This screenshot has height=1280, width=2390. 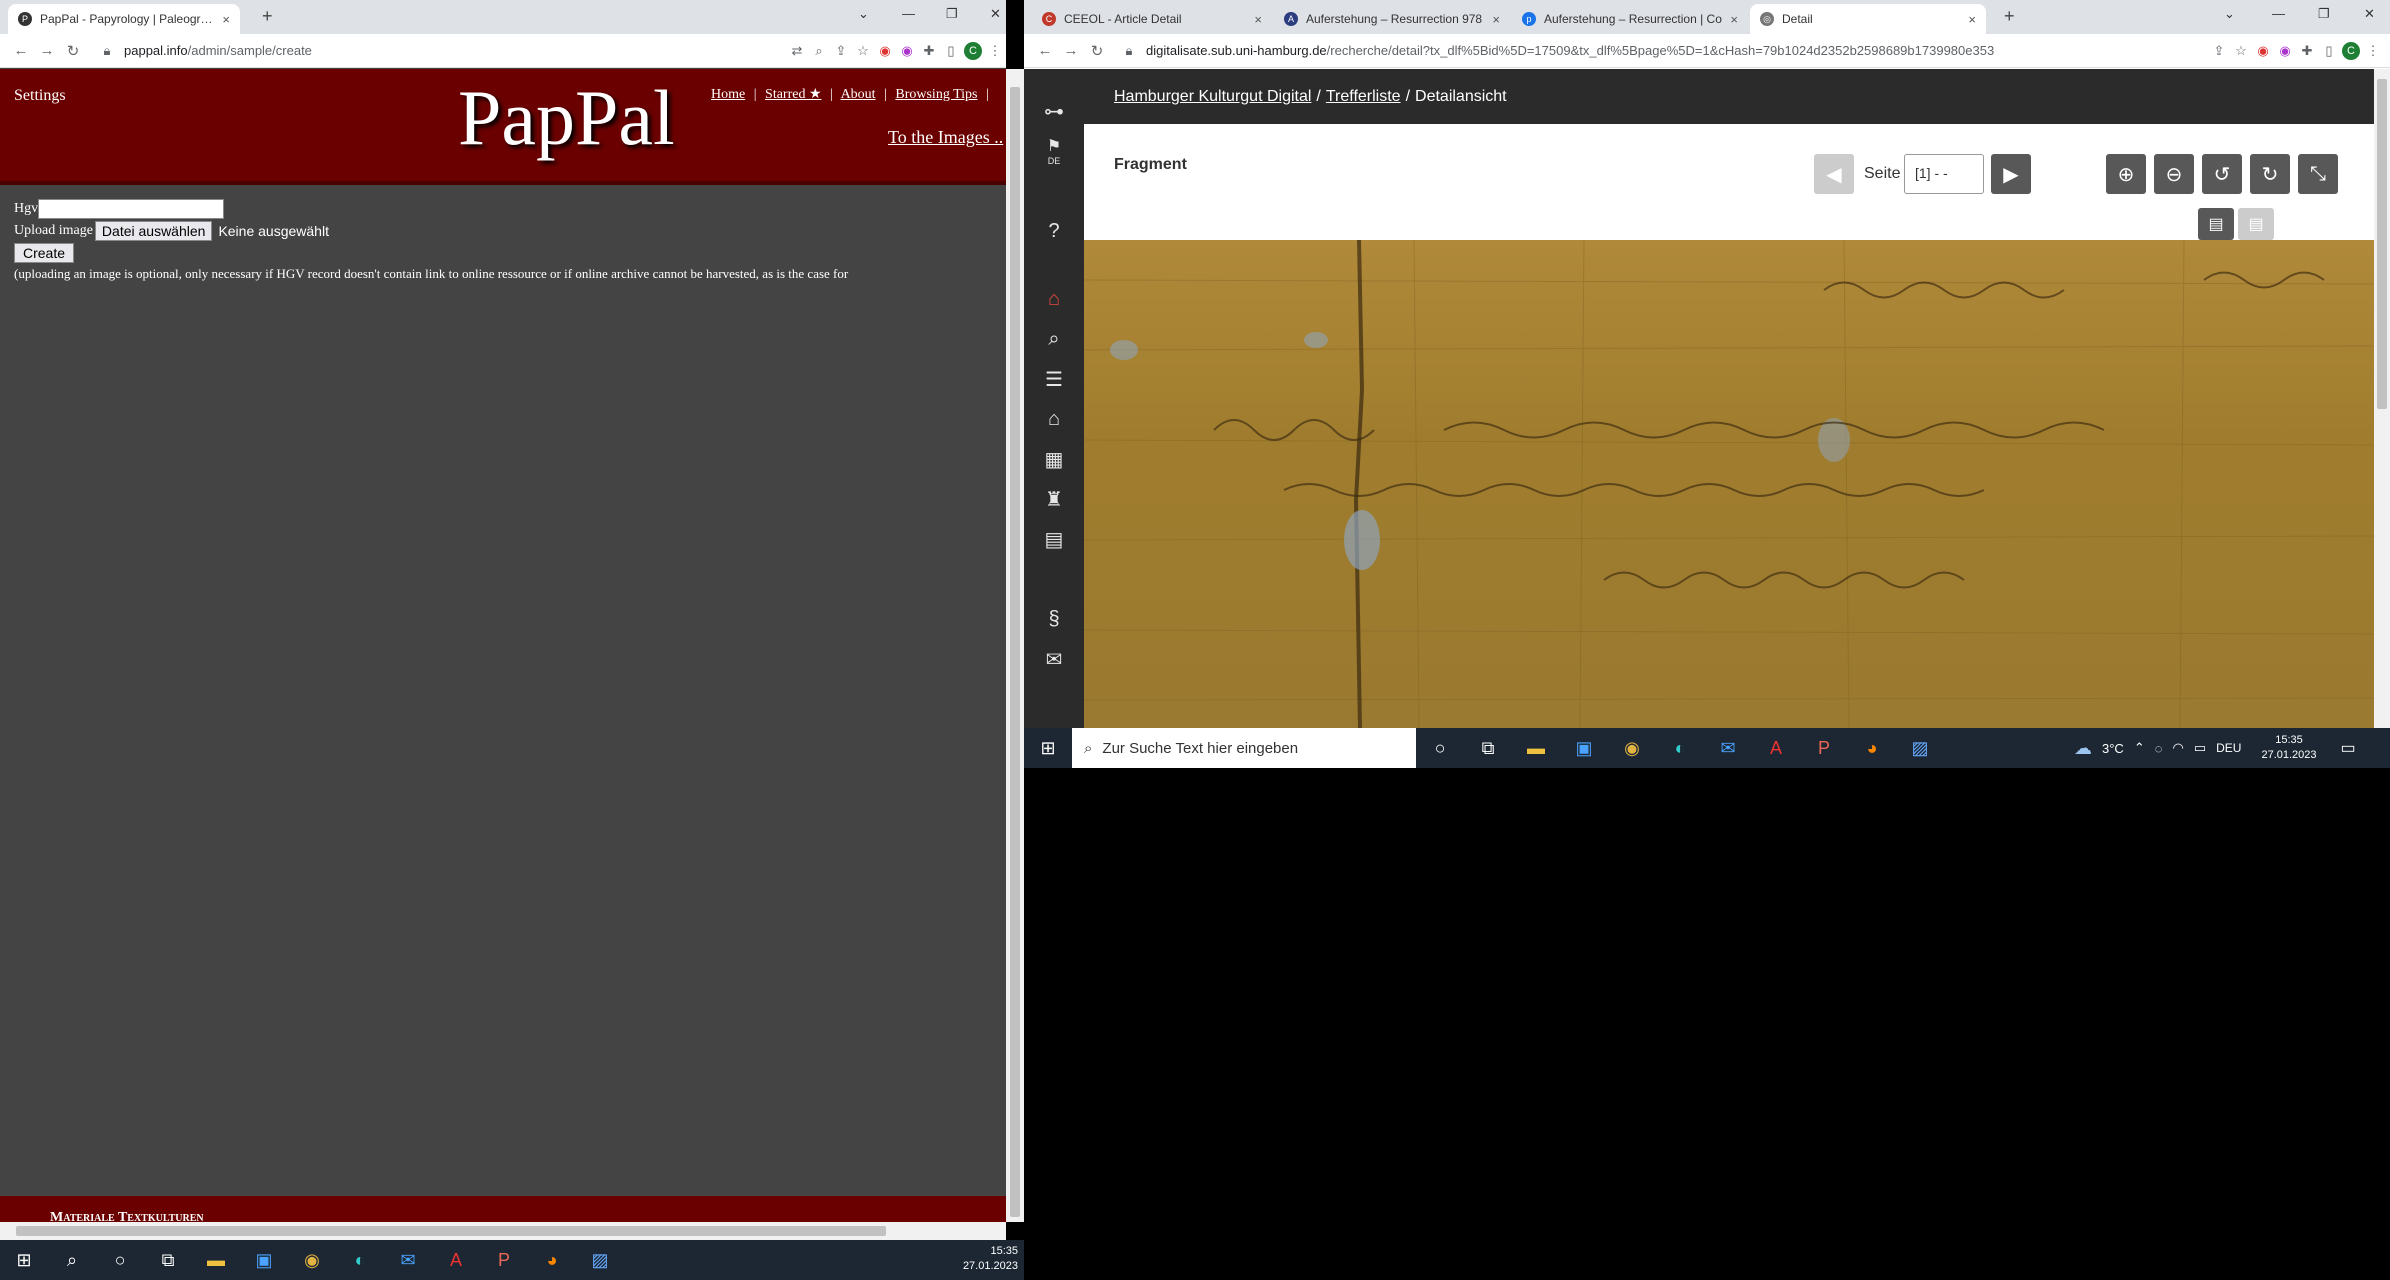 I want to click on tab-auferstehung-1: A Auferstehung – Resurrection 978 ×, so click(x=1392, y=19).